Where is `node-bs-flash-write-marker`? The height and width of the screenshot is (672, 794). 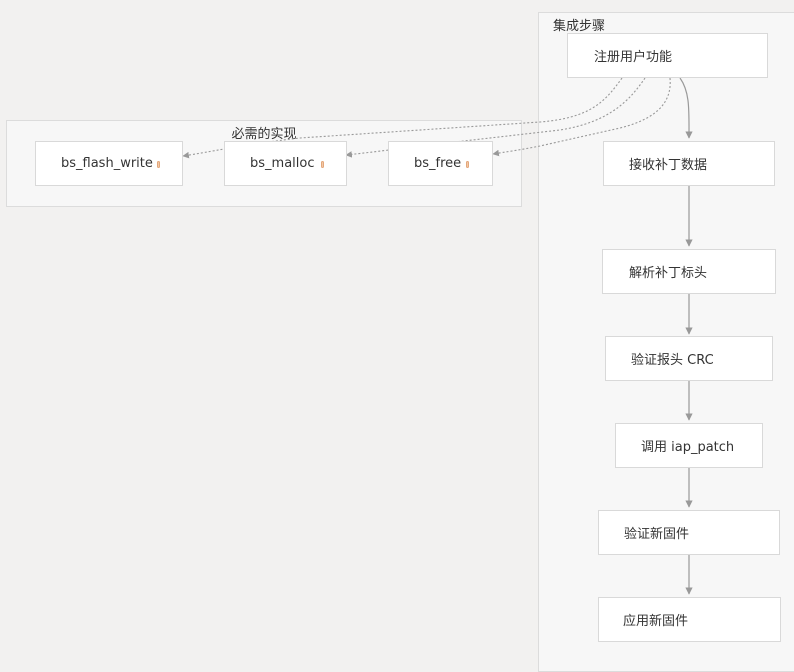 node-bs-flash-write-marker is located at coordinates (158, 164).